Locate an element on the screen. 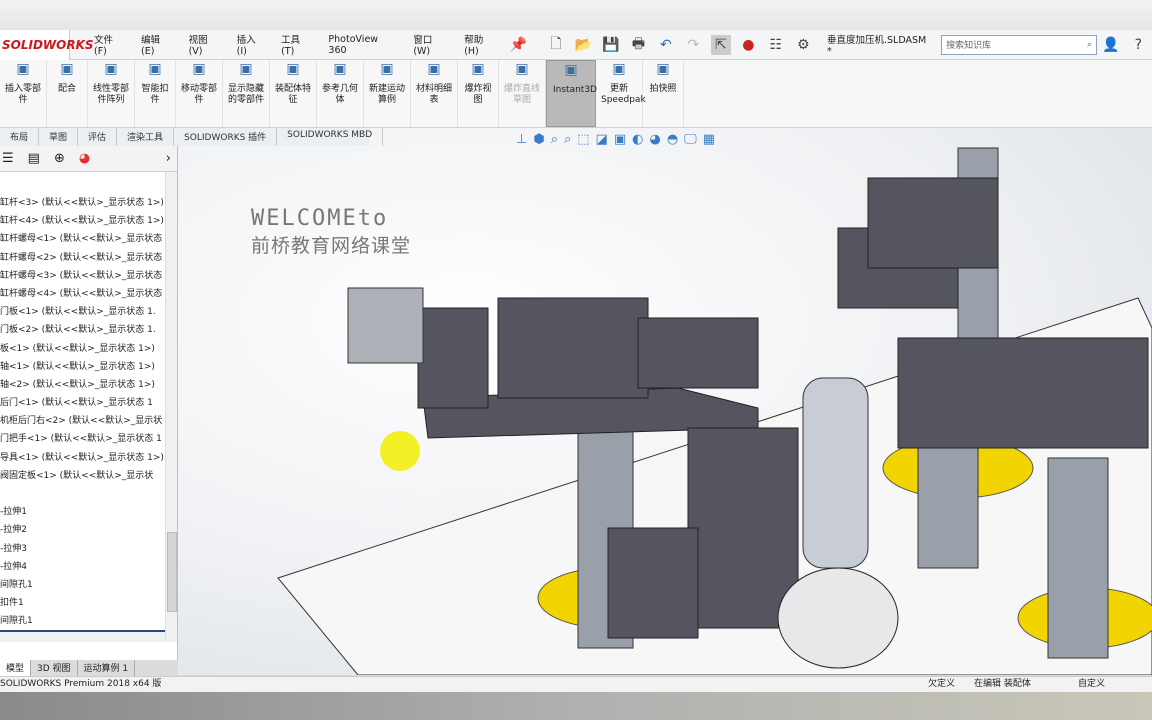 The height and width of the screenshot is (720, 1152). open-icon: 📂 is located at coordinates (583, 45).